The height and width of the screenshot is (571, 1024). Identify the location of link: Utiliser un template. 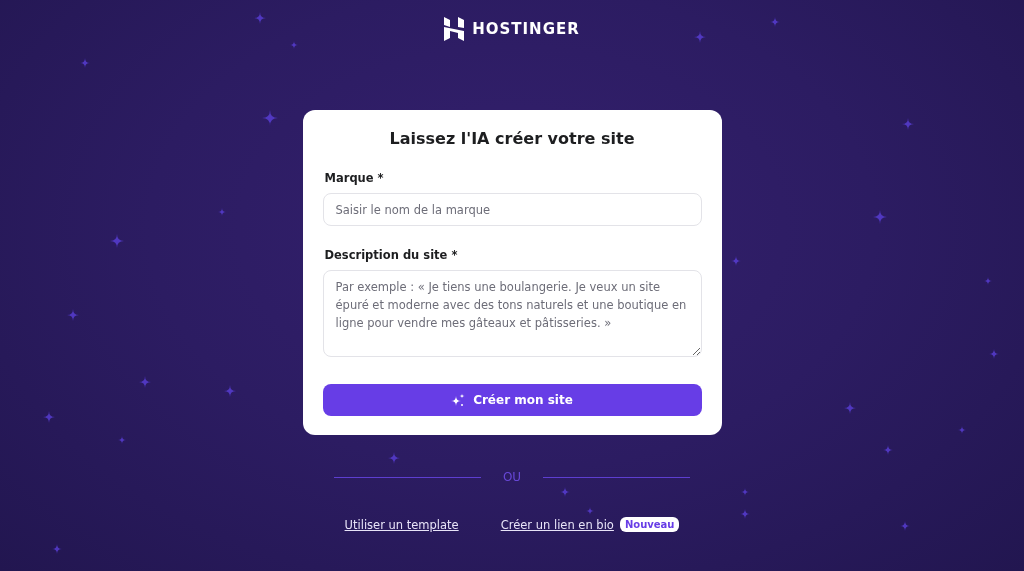
(401, 524).